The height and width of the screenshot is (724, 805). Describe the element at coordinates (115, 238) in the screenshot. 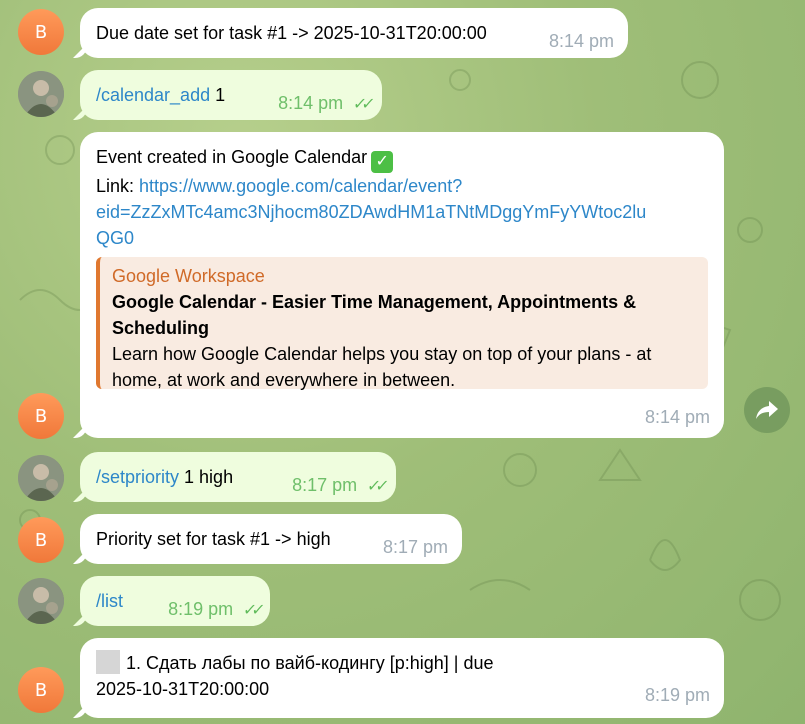

I see `calendar-event-link-end: QG0` at that location.